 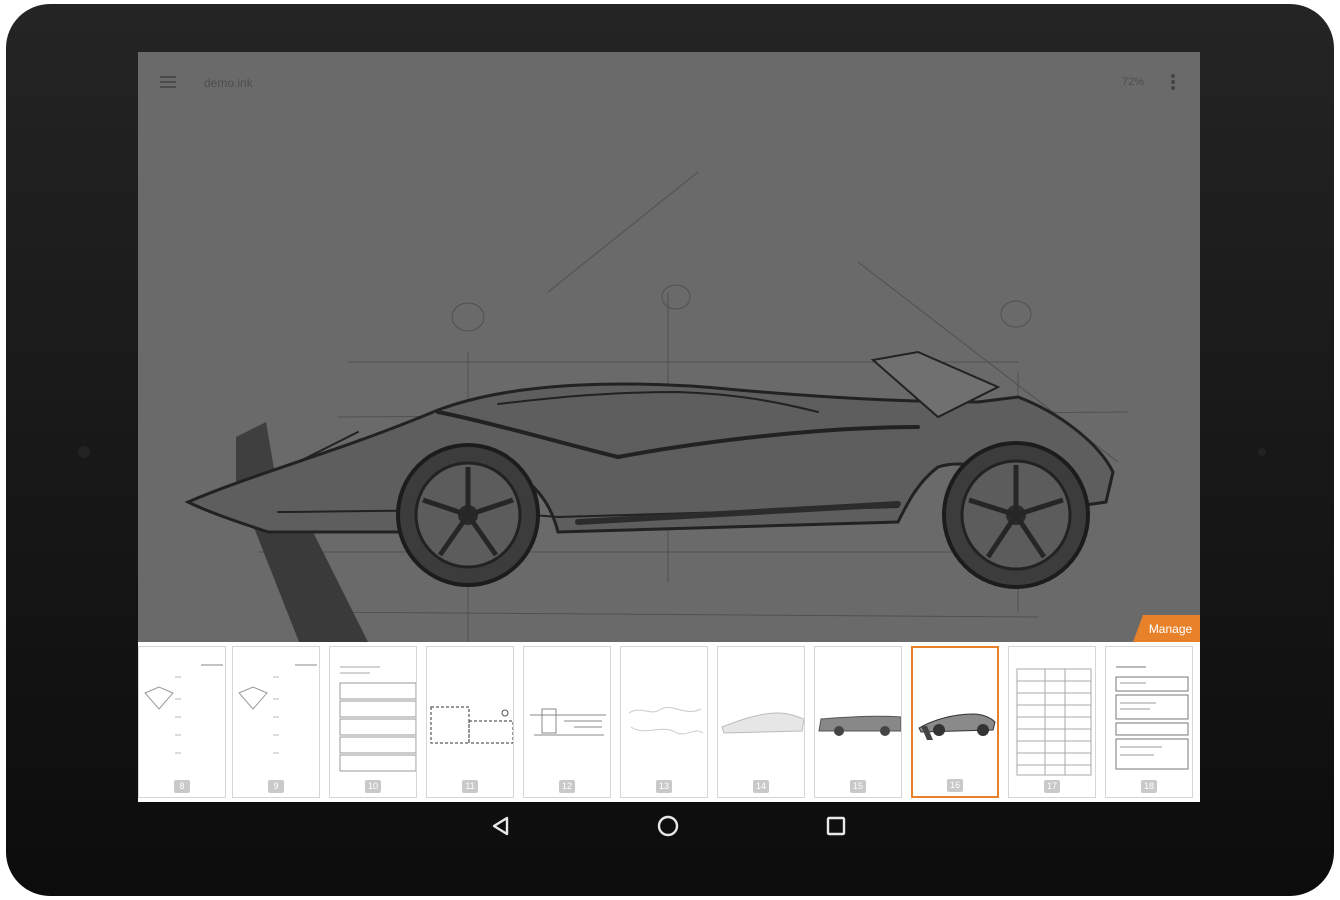 What do you see at coordinates (501, 826) in the screenshot?
I see `back-triangle-icon` at bounding box center [501, 826].